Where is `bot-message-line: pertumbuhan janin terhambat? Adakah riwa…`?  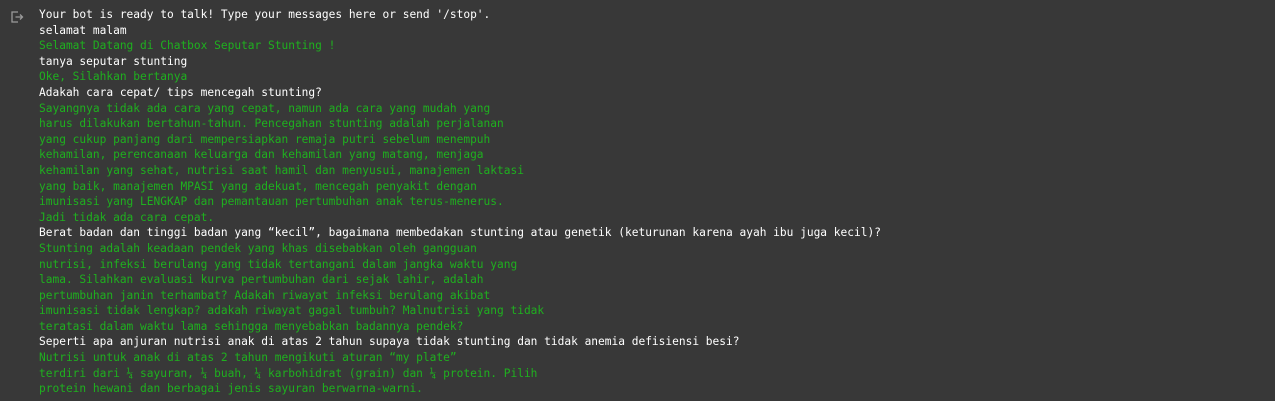 bot-message-line: pertumbuhan janin terhambat? Adakah riwa… is located at coordinates (265, 295).